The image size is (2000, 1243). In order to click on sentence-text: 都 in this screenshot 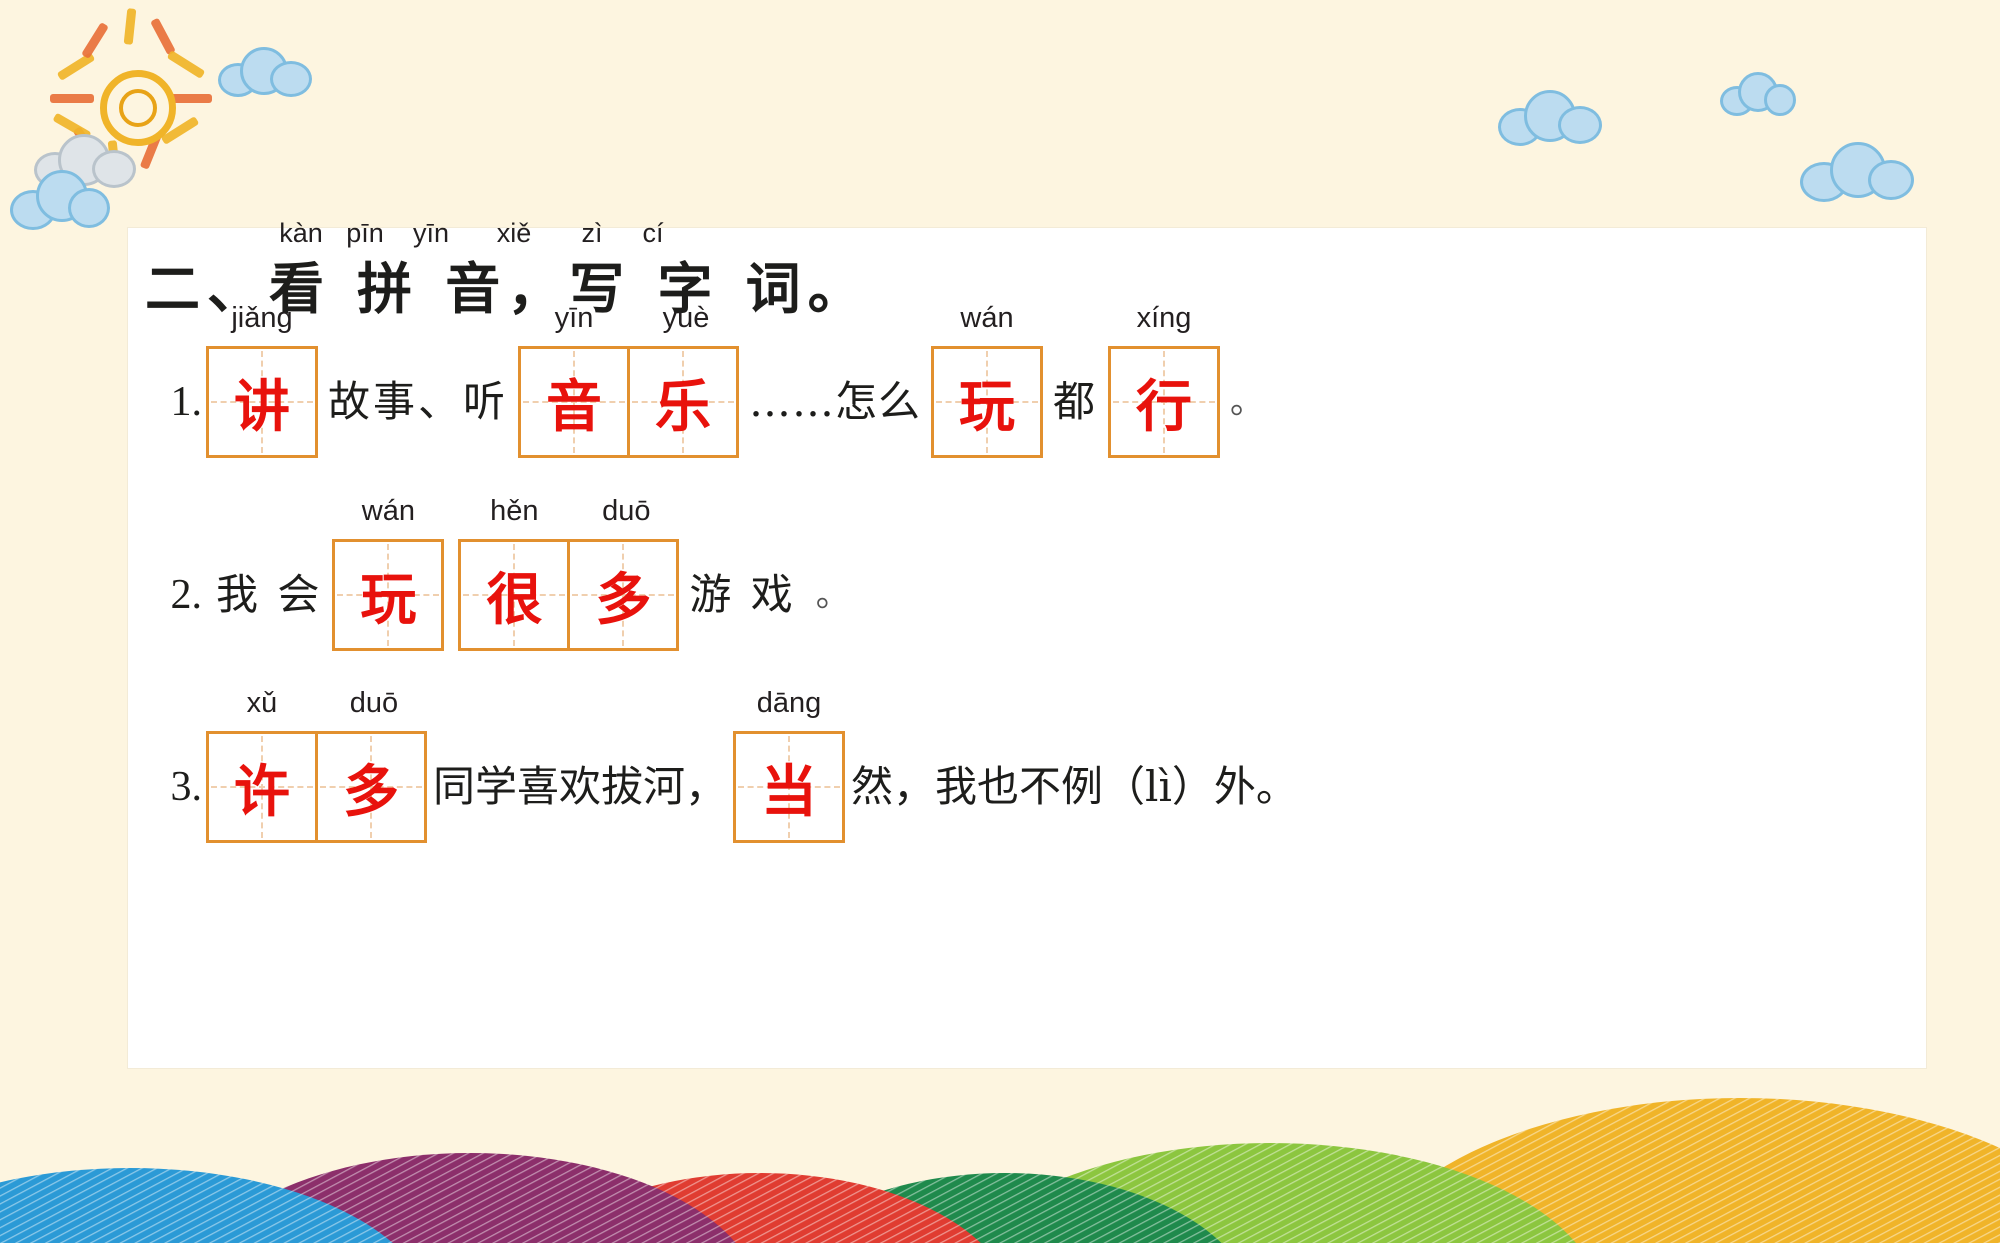, I will do `click(1076, 401)`.